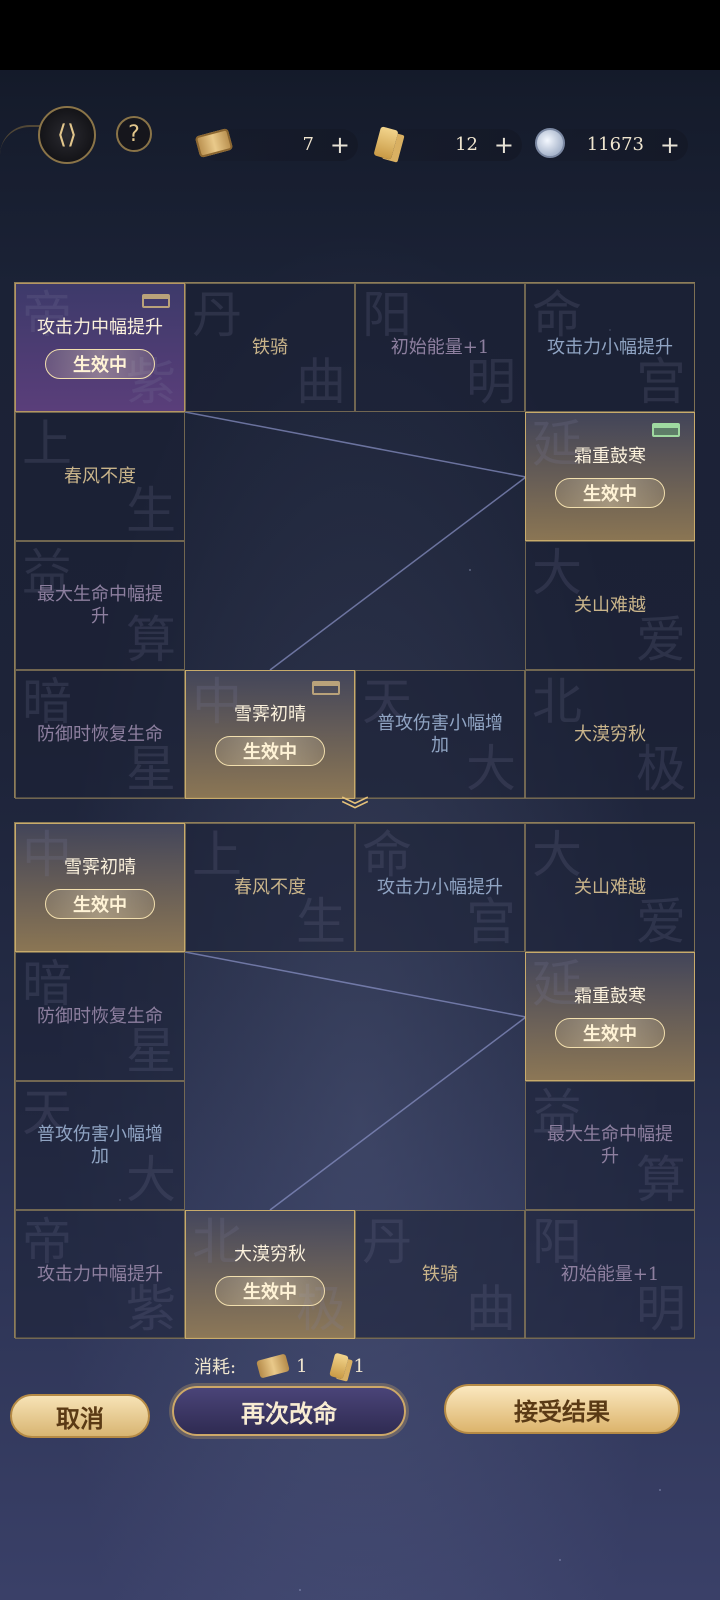 This screenshot has height=1600, width=720. I want to click on status-bar, so click(360, 35).